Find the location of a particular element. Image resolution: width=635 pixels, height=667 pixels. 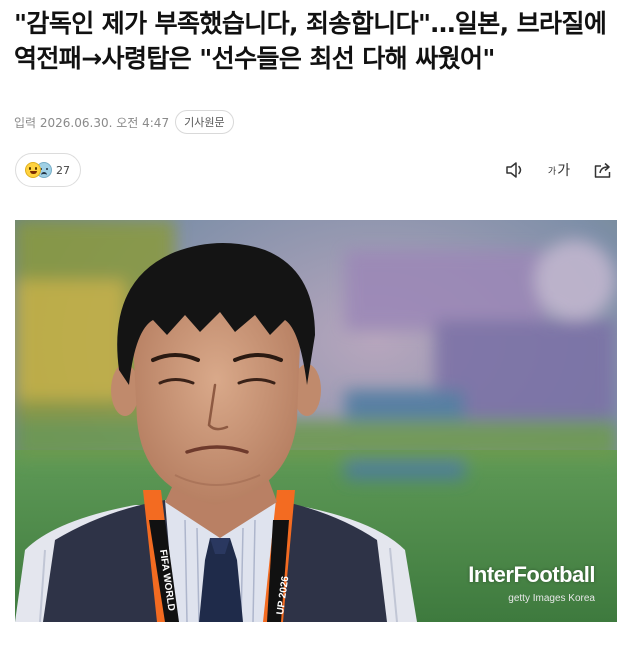

font-size-small-label: 가 is located at coordinates (552, 171).